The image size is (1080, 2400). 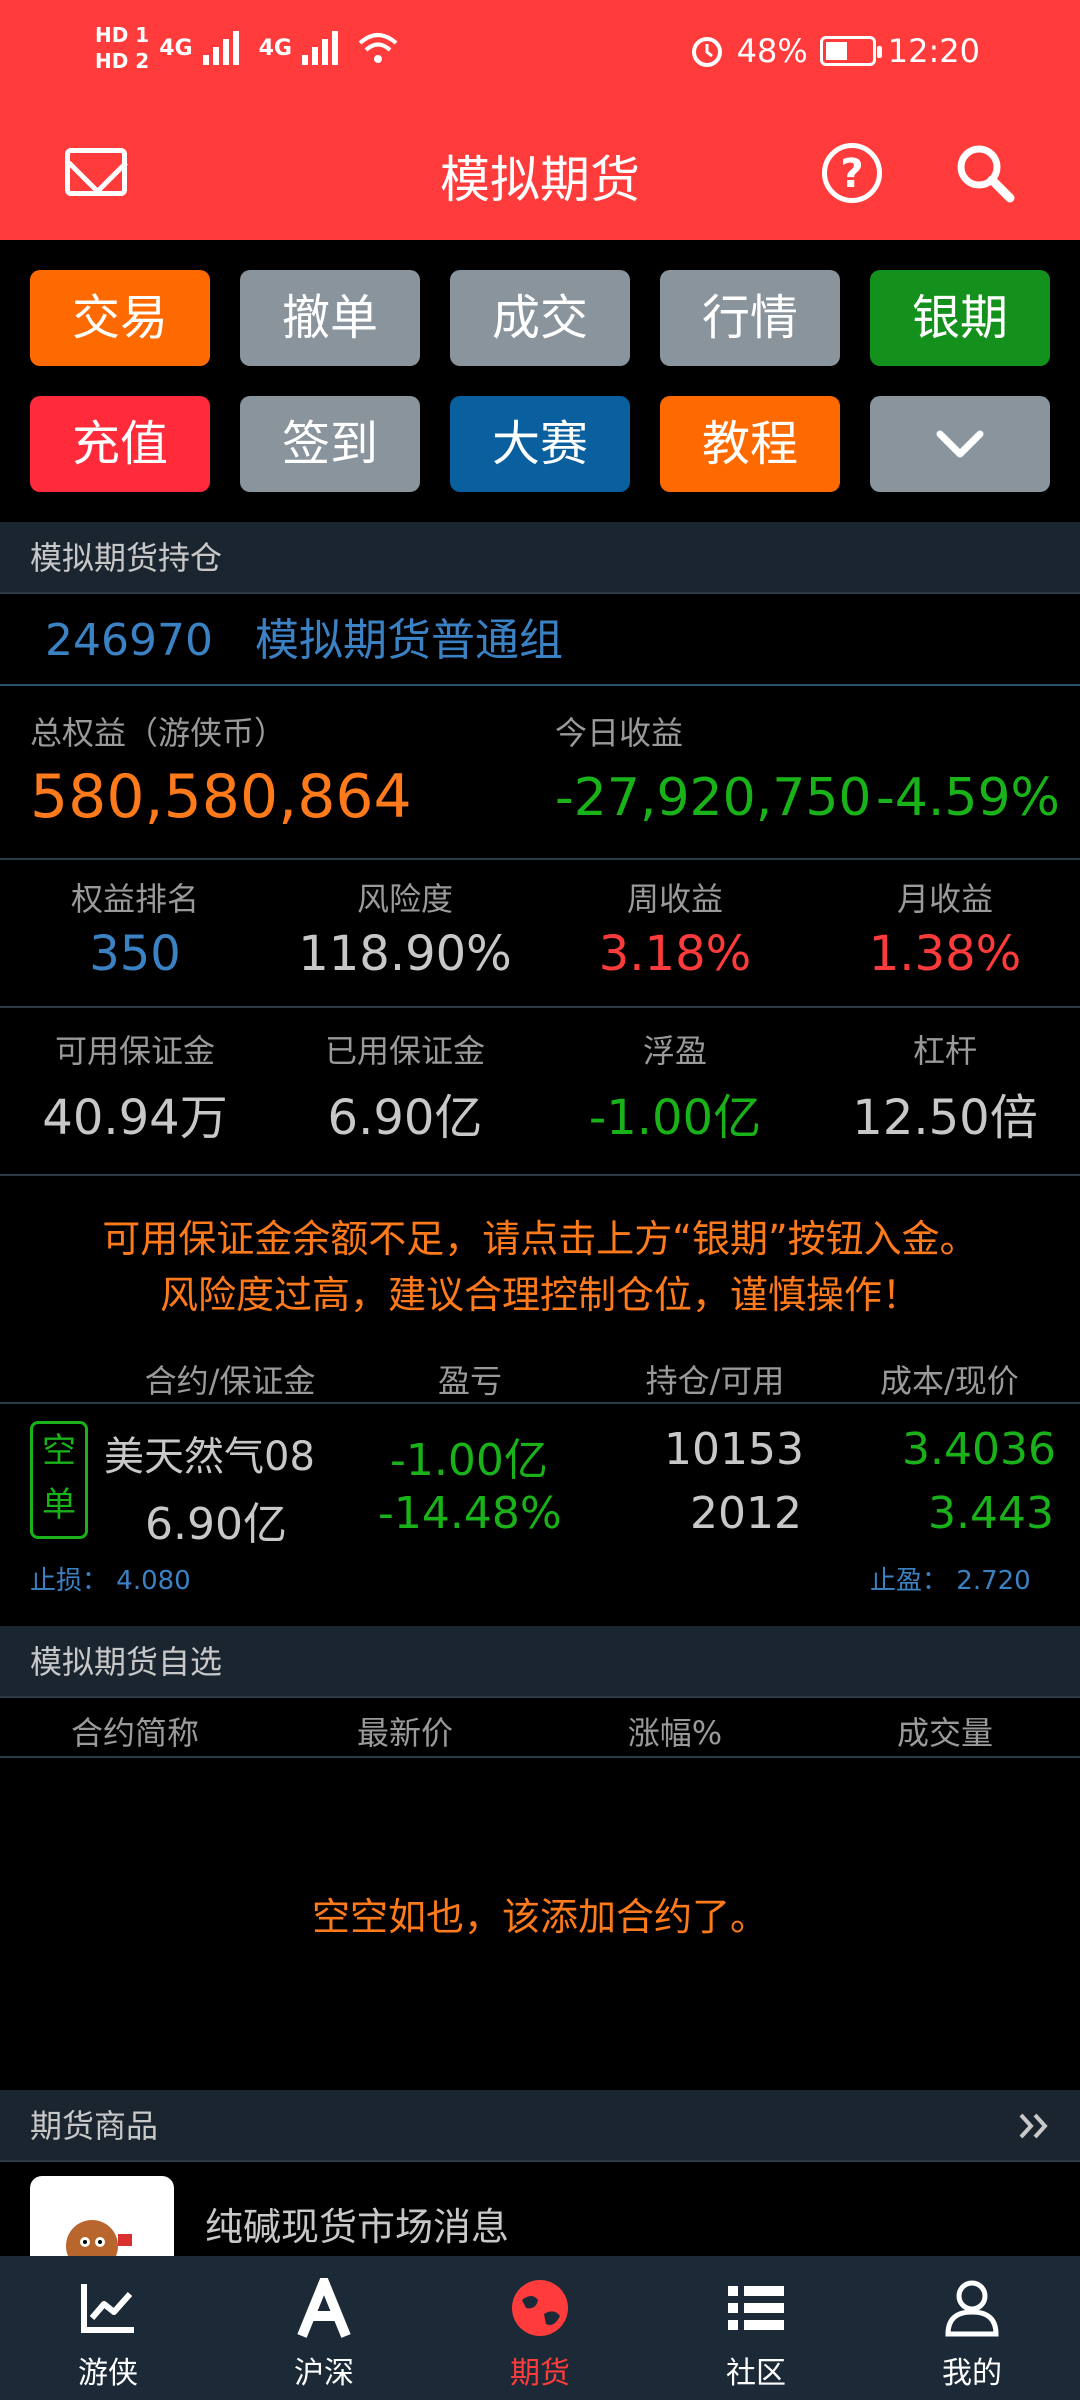 I want to click on sim2-indicator: HD 2, so click(x=122, y=61).